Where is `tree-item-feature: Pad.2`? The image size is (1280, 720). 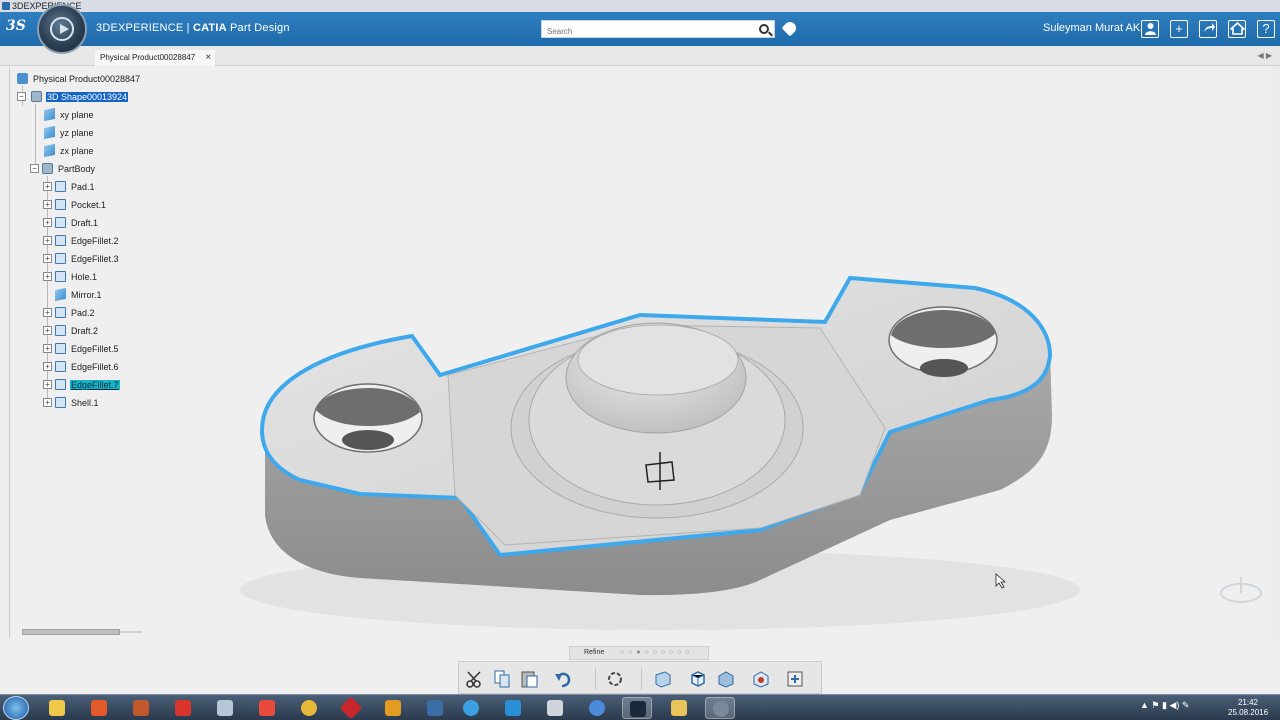
tree-item-feature: Pad.2 is located at coordinates (75, 312).